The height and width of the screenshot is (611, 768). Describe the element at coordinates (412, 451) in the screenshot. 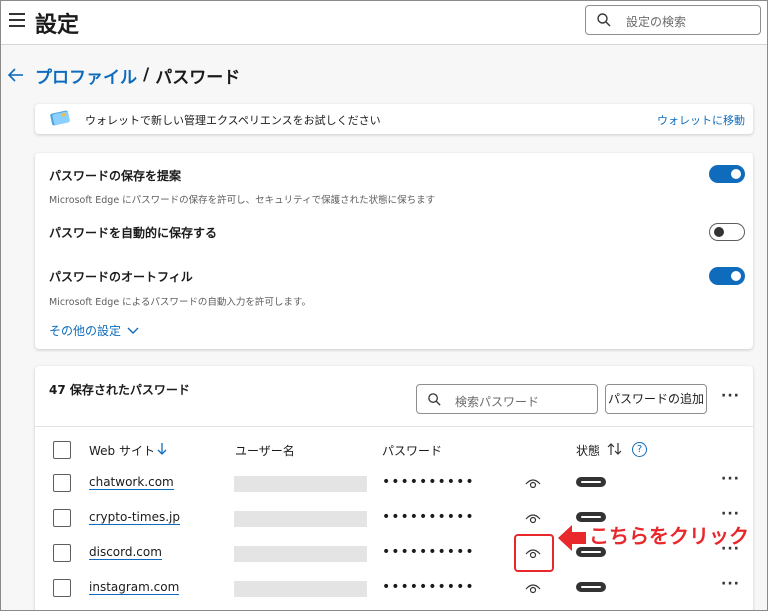

I see `password-column-header: パスワード` at that location.